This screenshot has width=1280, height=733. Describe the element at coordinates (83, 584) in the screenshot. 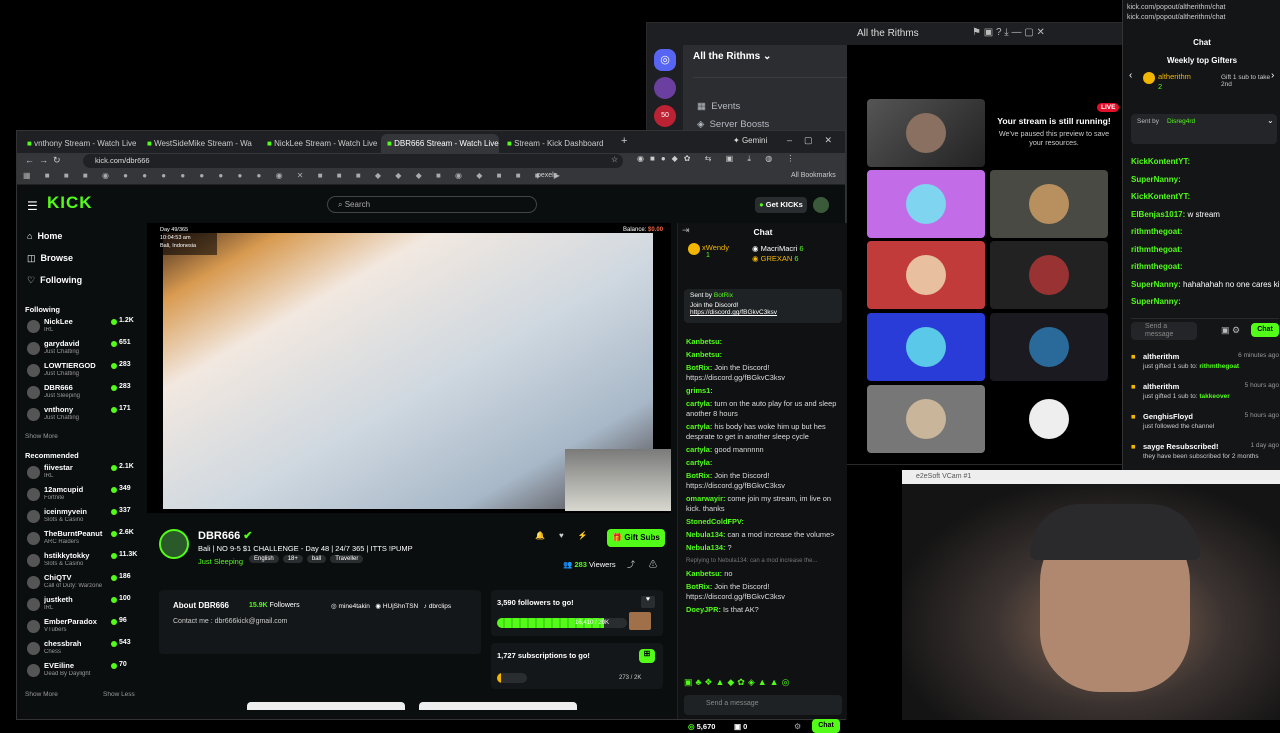

I see `sidebar-channel: ChiQTV Call of Duty: Warzone 186` at that location.